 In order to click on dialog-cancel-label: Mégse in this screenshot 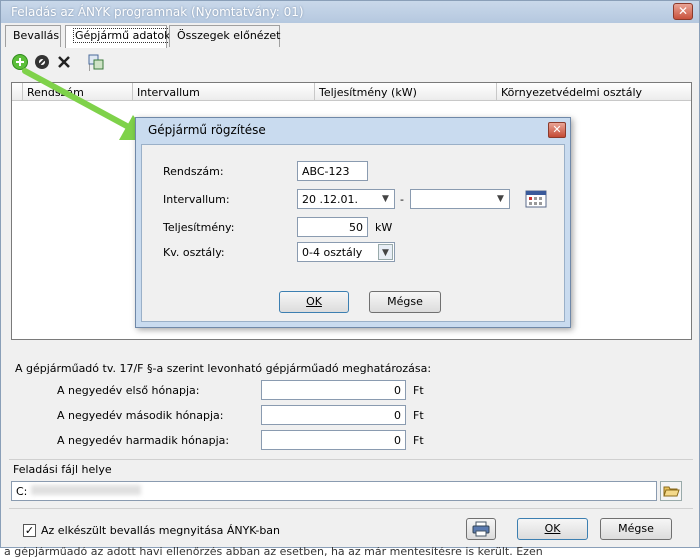, I will do `click(405, 301)`.